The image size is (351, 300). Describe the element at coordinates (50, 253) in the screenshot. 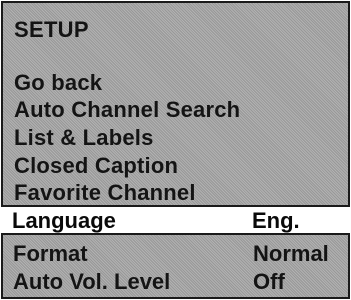

I see `format-label: Format` at that location.